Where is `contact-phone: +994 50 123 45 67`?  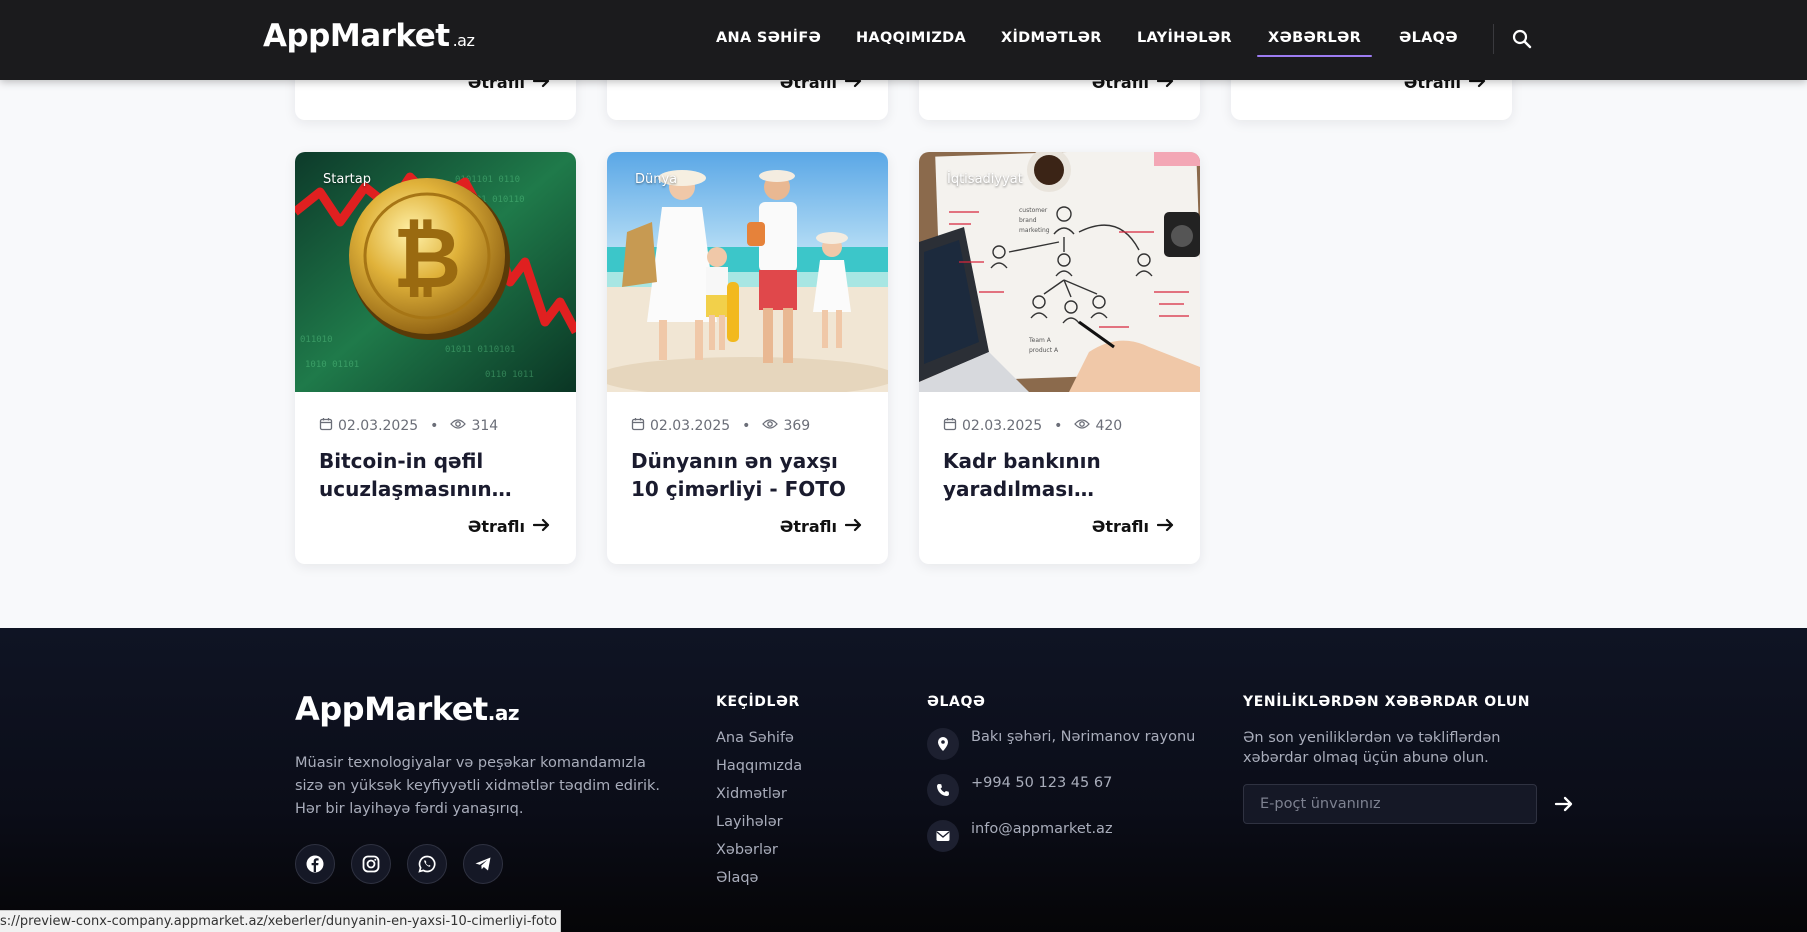
contact-phone: +994 50 123 45 67 is located at coordinates (1019, 790).